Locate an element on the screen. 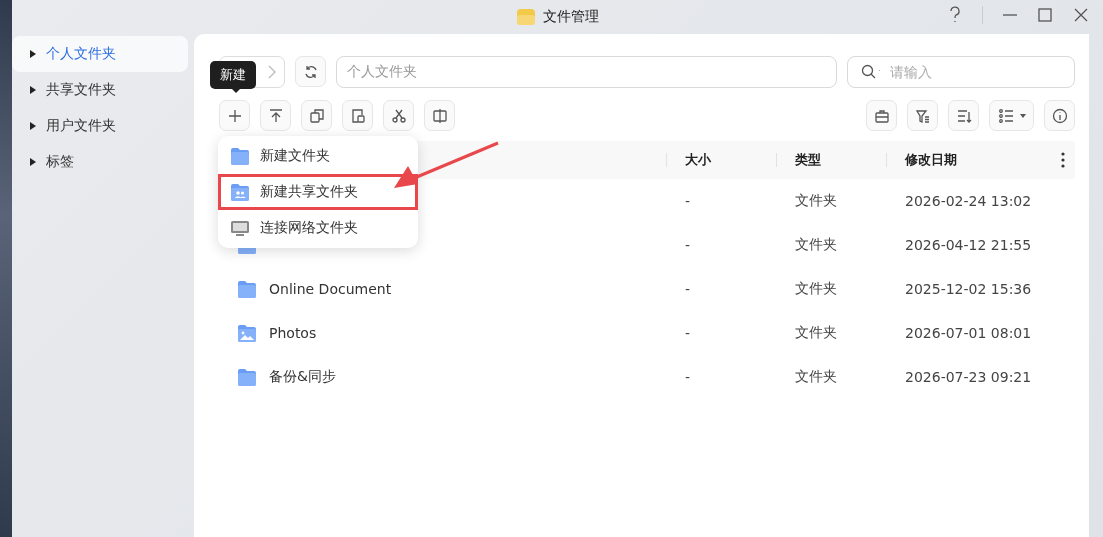 The image size is (1103, 537). table-cell-text: 2026-07-01 08:01 is located at coordinates (968, 333).